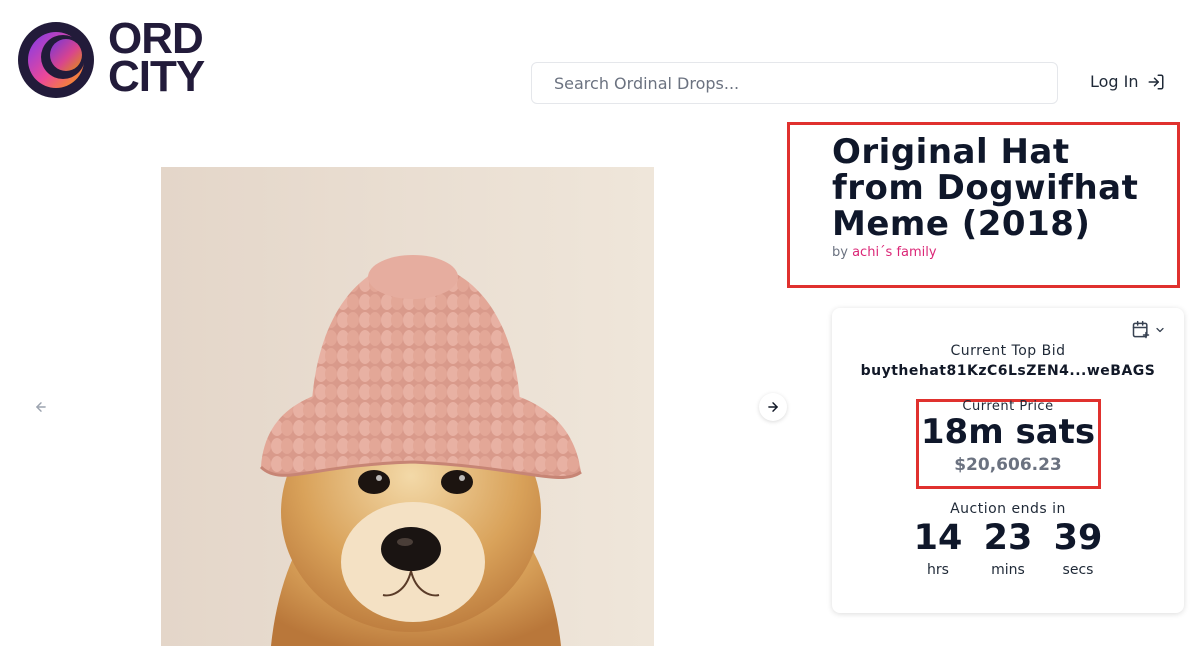 The image size is (1200, 652). What do you see at coordinates (985, 188) in the screenshot?
I see `item-title: Original Hat from Dogwifhat Meme (2018)` at bounding box center [985, 188].